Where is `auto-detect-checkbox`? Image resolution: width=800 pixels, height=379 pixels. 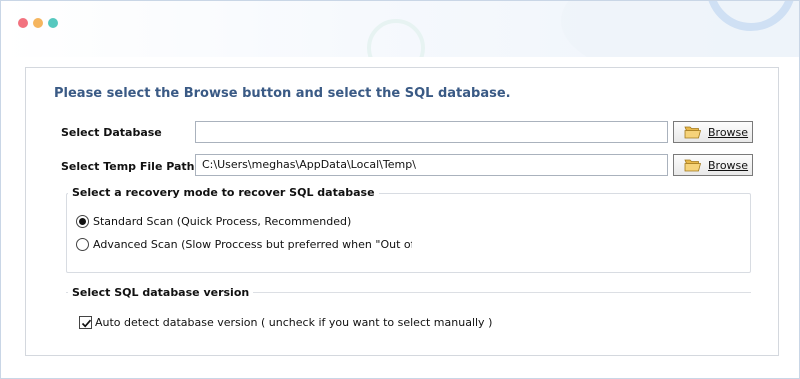
auto-detect-checkbox is located at coordinates (85, 322).